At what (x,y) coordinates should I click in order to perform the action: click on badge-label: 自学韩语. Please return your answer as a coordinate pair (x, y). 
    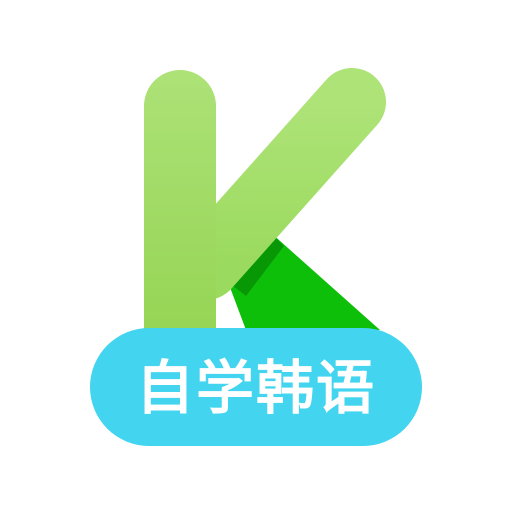
    Looking at the image, I should click on (256, 388).